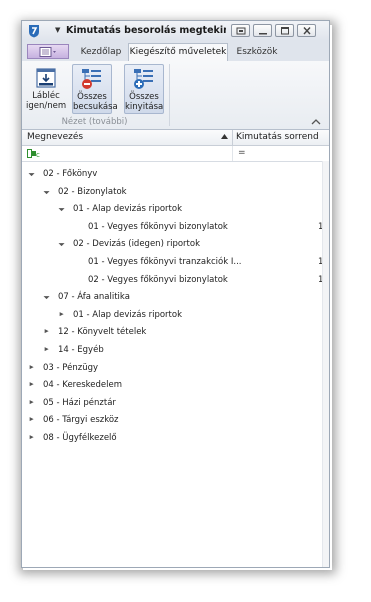 The width and height of the screenshot is (371, 602). I want to click on tree-row: ◢ 07 - Áfa analitika, so click(175, 300).